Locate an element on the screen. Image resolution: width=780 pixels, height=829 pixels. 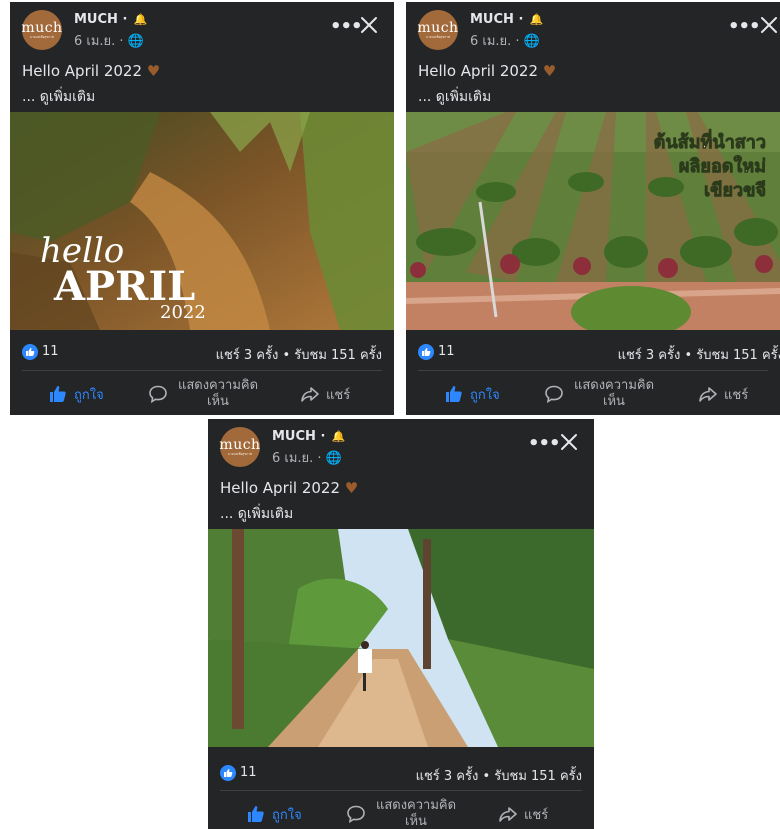
image-text-line1: ต้นส้มที่นำสาว is located at coordinates (710, 141).